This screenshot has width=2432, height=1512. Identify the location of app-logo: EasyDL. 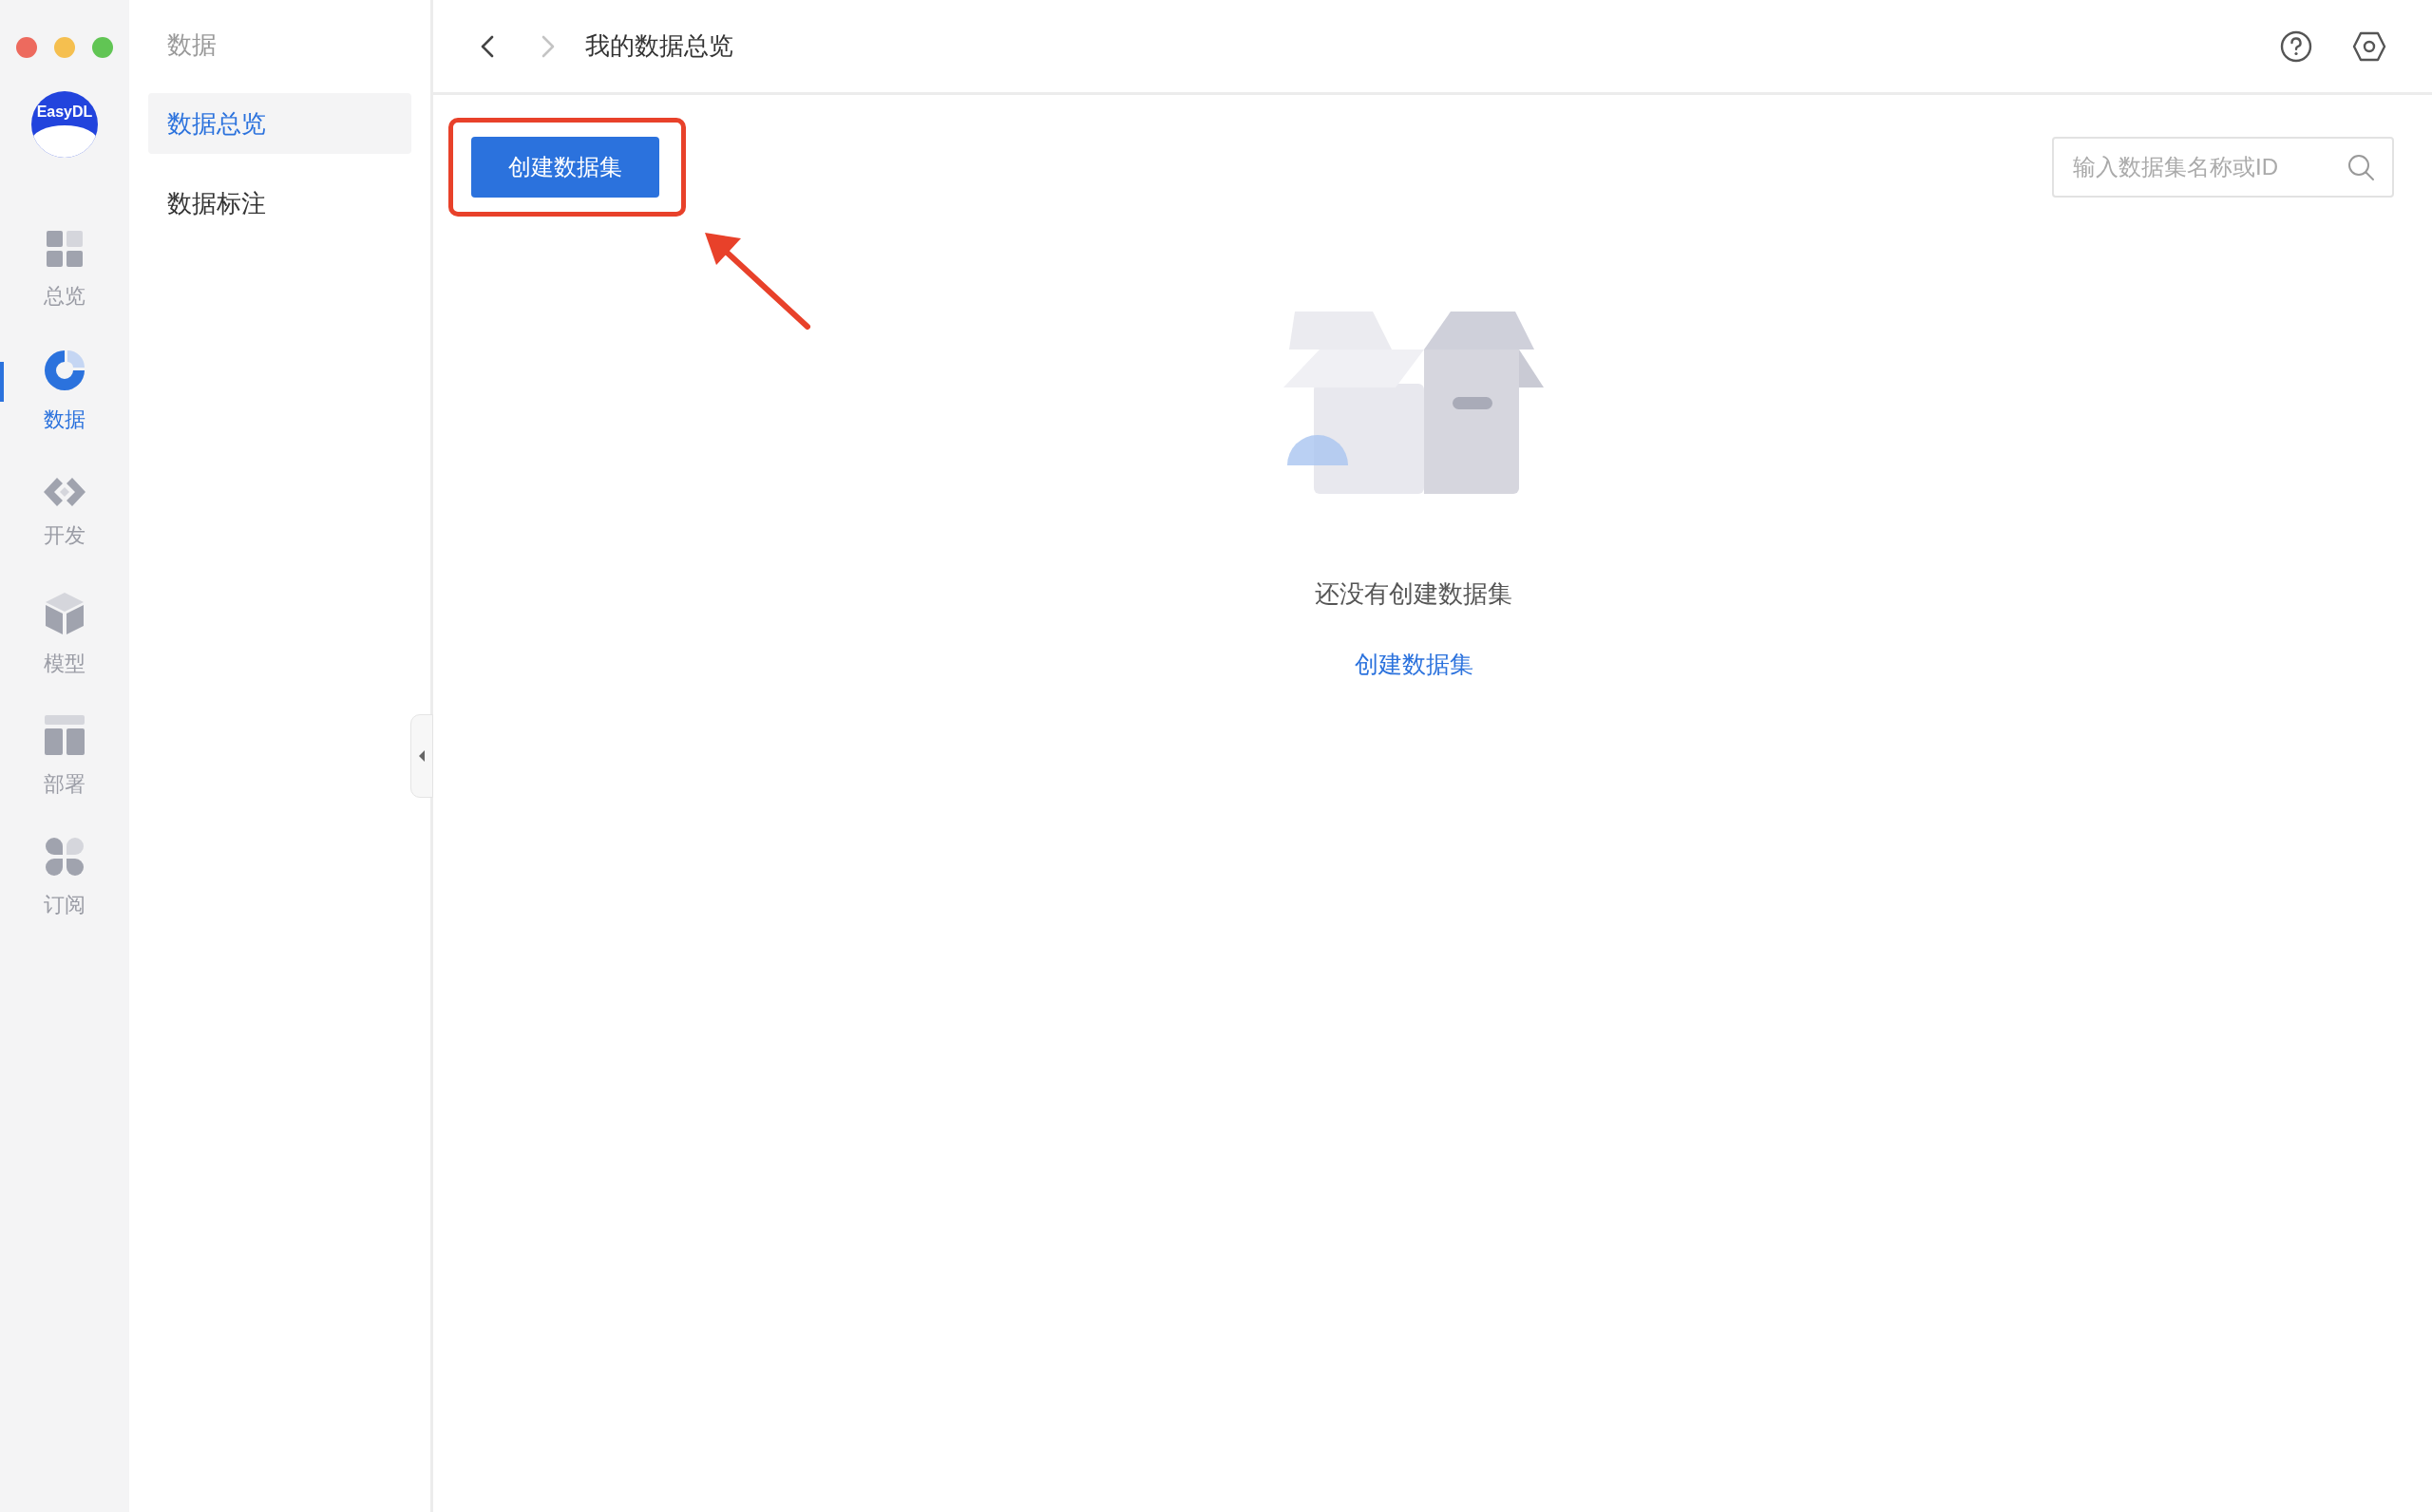
(64, 125).